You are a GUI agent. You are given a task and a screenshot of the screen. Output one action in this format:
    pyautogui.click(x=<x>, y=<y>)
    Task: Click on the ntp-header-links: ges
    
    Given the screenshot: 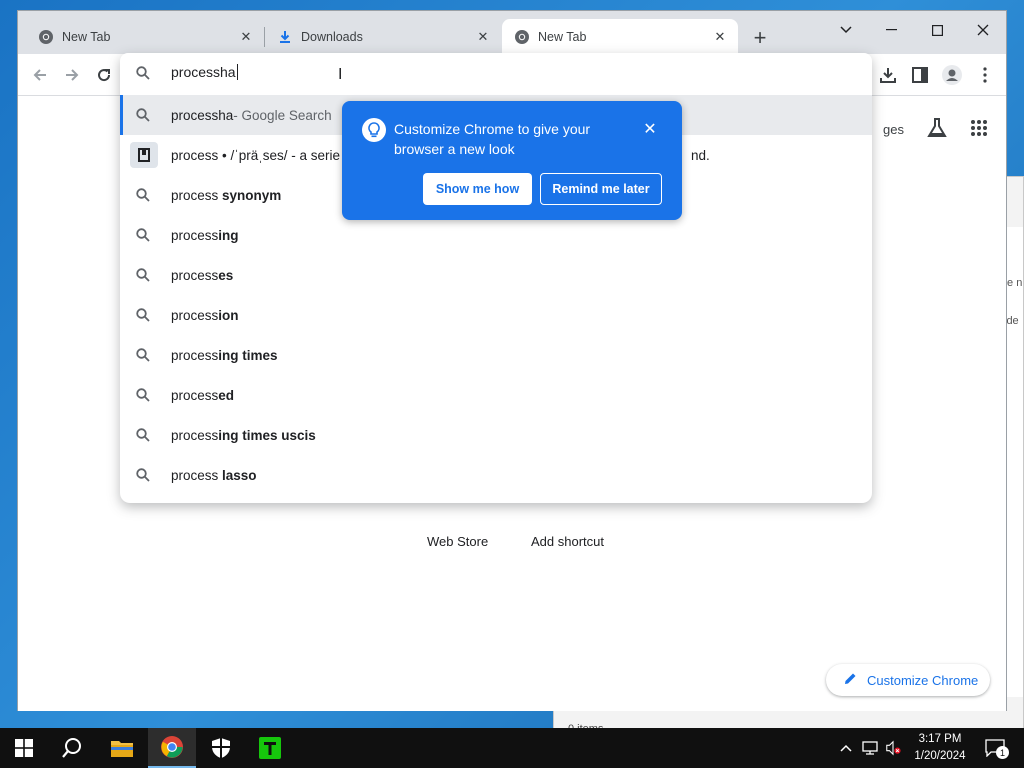 What is the action you would take?
    pyautogui.click(x=935, y=129)
    